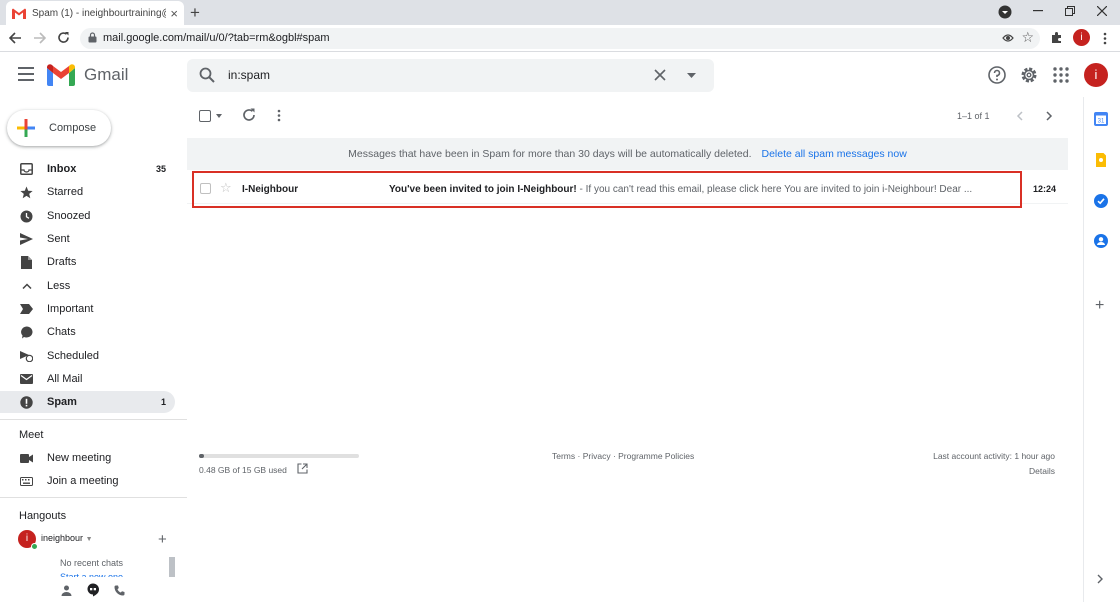  I want to click on hangouts-scrollbar, so click(172, 567).